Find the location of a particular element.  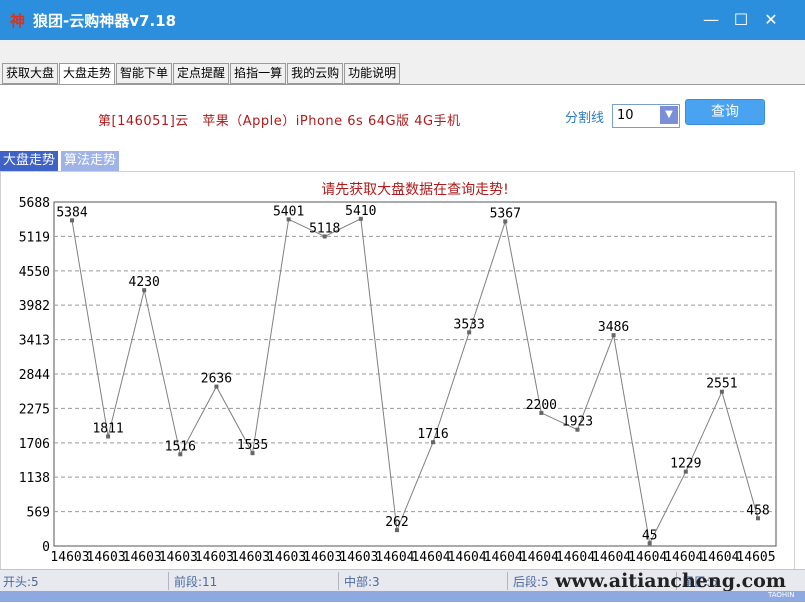

tab-help: 功能说明 is located at coordinates (372, 73).